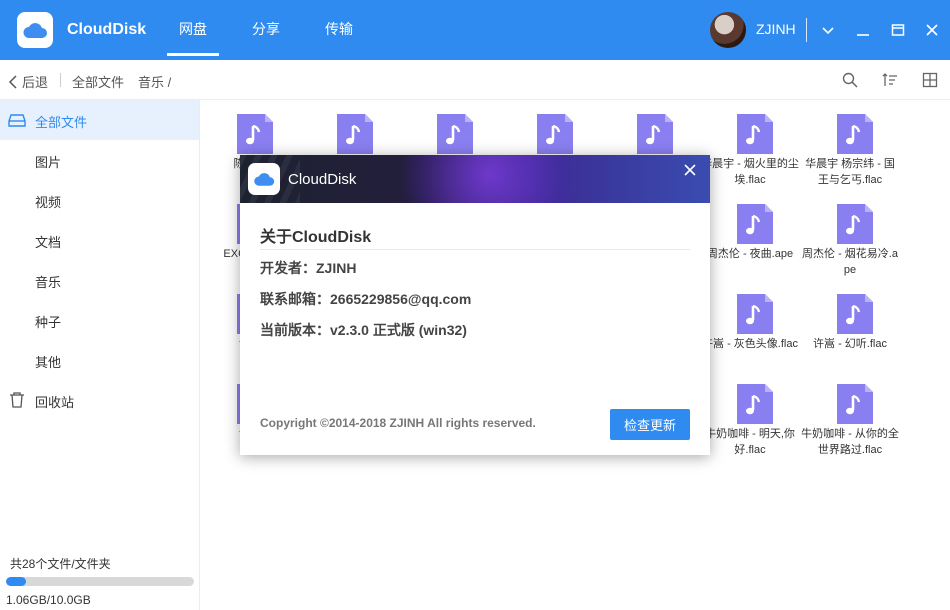 This screenshot has width=950, height=610. I want to click on sidebar-item-label: 其他, so click(48, 362).